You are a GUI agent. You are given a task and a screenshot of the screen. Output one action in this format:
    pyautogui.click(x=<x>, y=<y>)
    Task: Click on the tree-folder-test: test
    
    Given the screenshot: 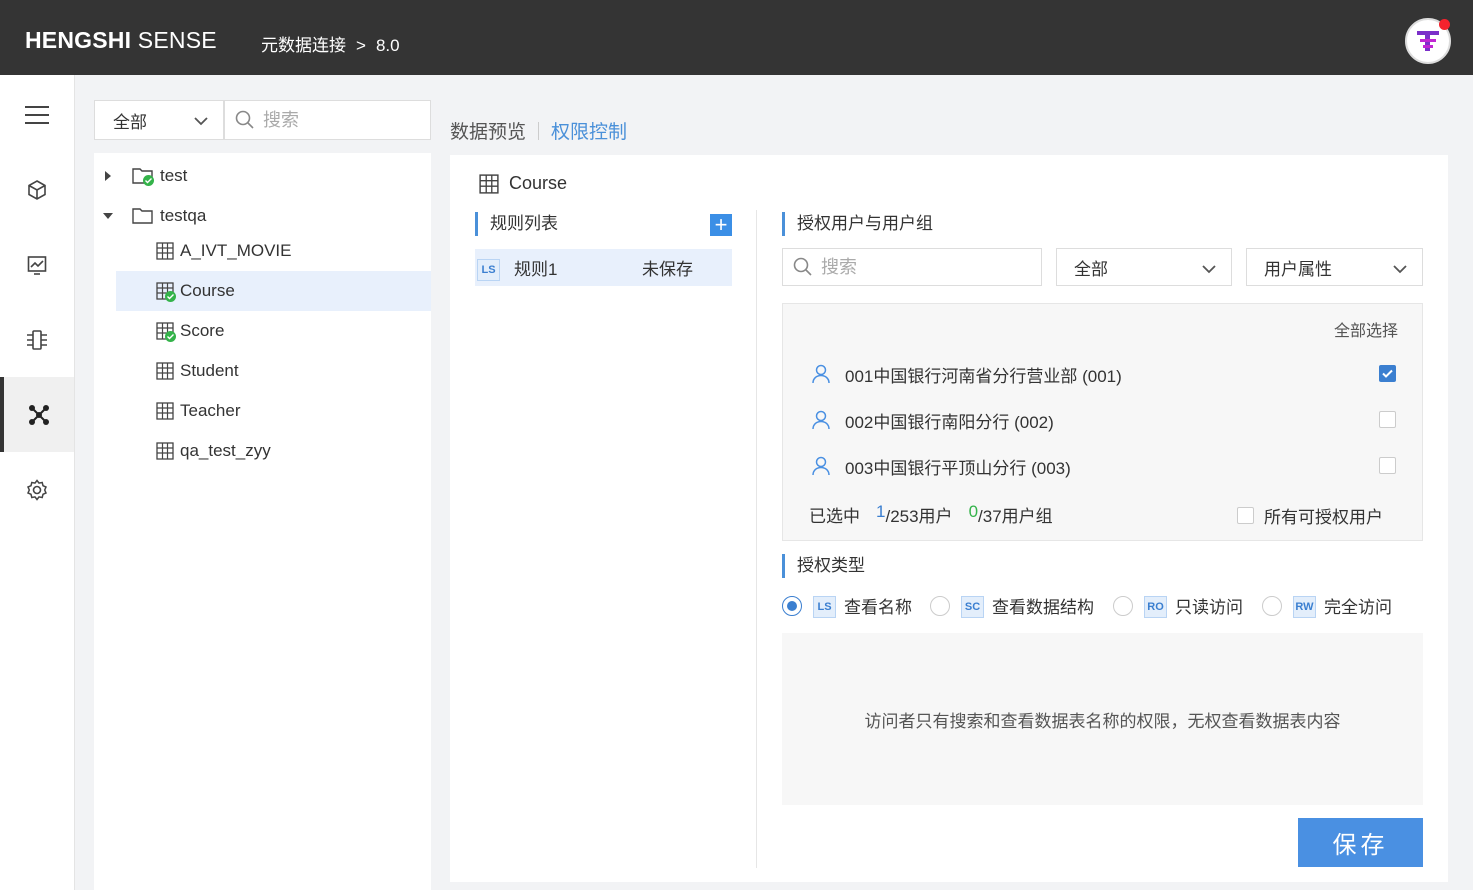 What is the action you would take?
    pyautogui.click(x=262, y=176)
    